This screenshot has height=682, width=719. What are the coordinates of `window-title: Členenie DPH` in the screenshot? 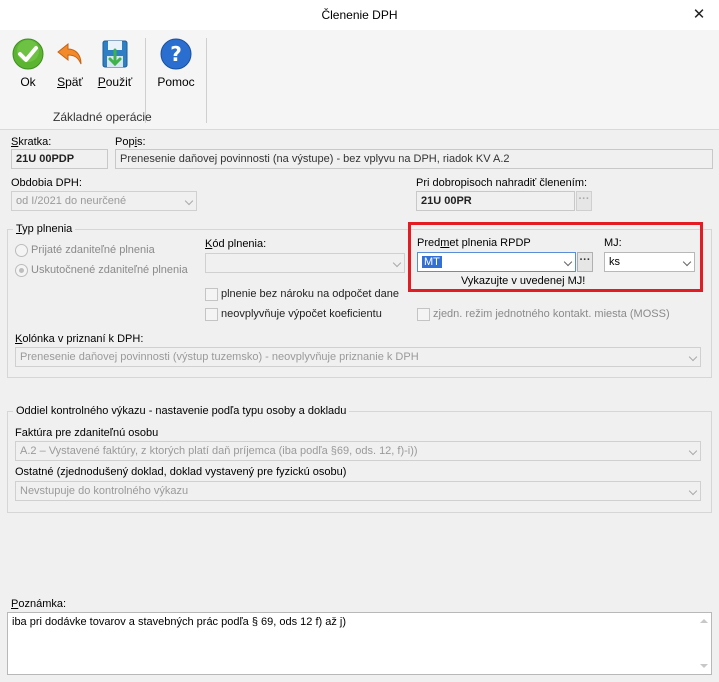 It's located at (359, 15).